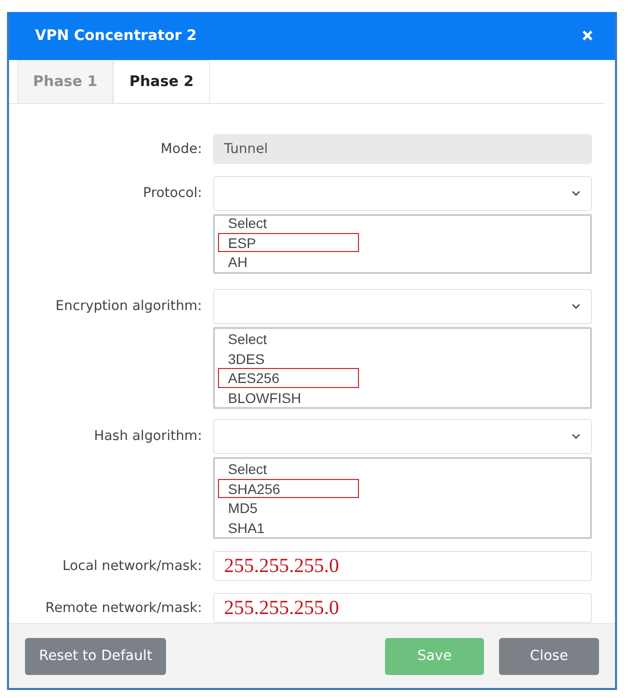  Describe the element at coordinates (288, 242) in the screenshot. I see `list-option: ESP` at that location.